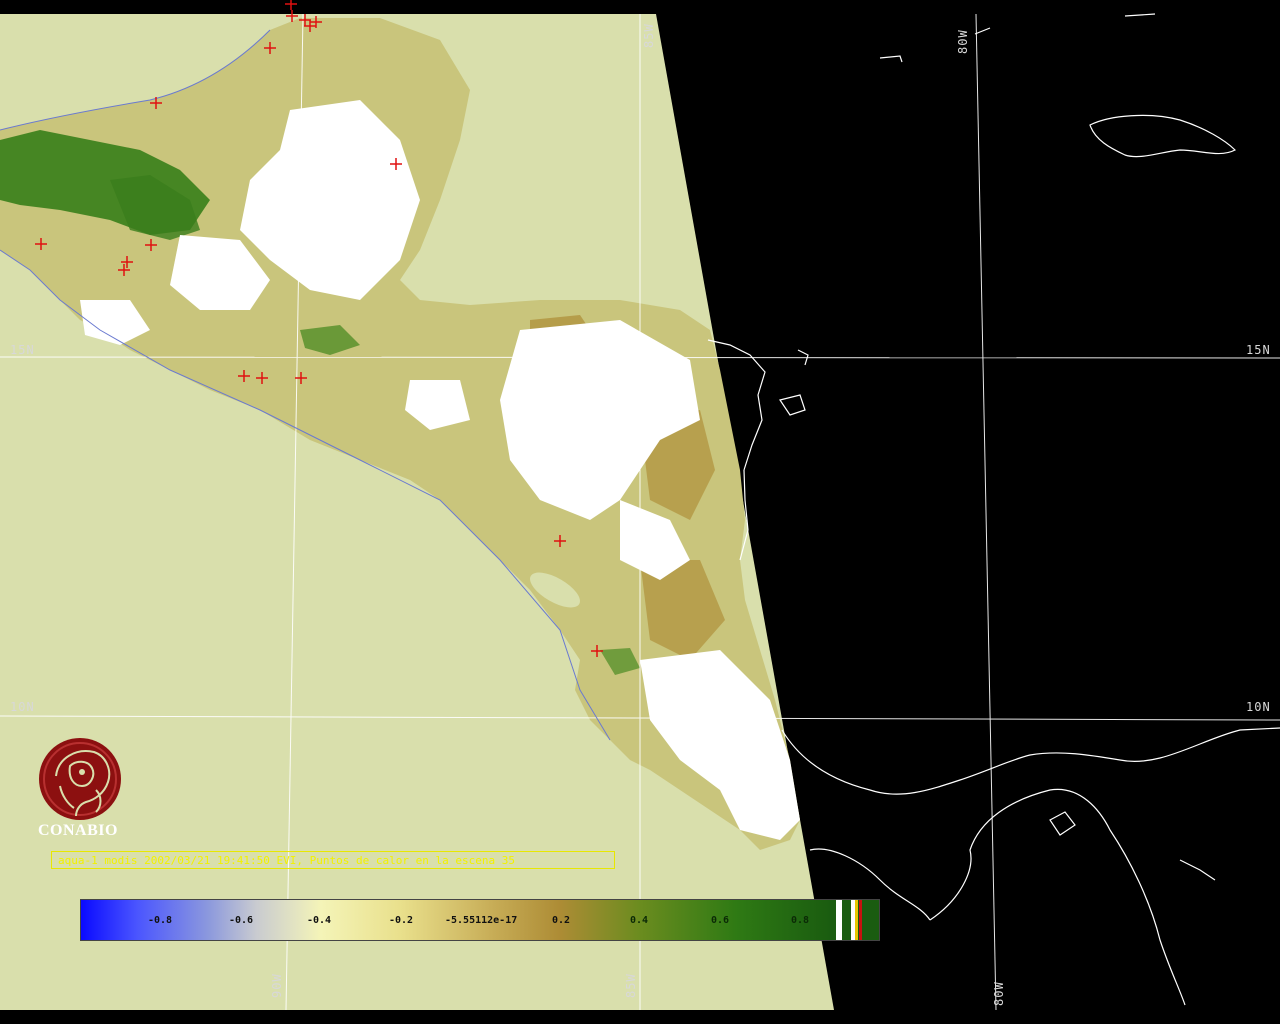  Describe the element at coordinates (319, 920) in the screenshot. I see `colorbar-tick-label: -0.4` at that location.